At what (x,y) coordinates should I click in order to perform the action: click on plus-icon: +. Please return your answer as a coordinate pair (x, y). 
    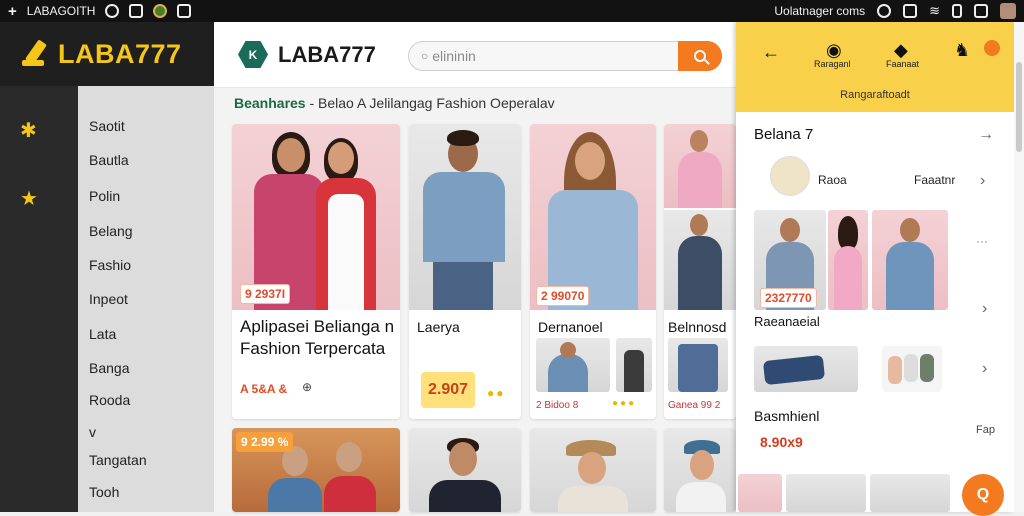
    Looking at the image, I should click on (12, 11).